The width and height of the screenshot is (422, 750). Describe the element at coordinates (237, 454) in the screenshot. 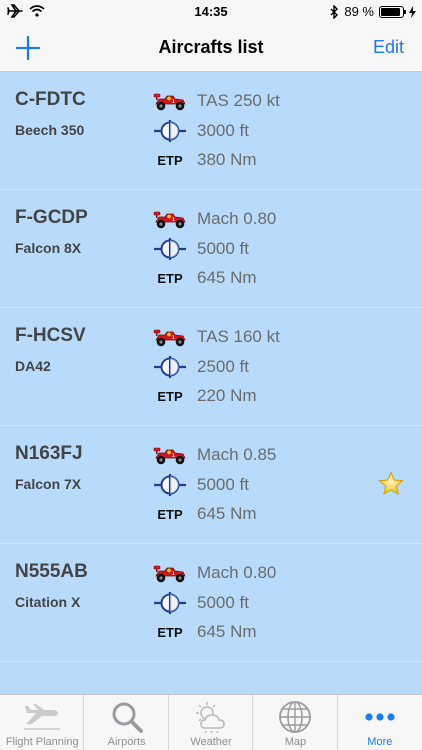

I see `speed-value: Mach 0.85` at that location.